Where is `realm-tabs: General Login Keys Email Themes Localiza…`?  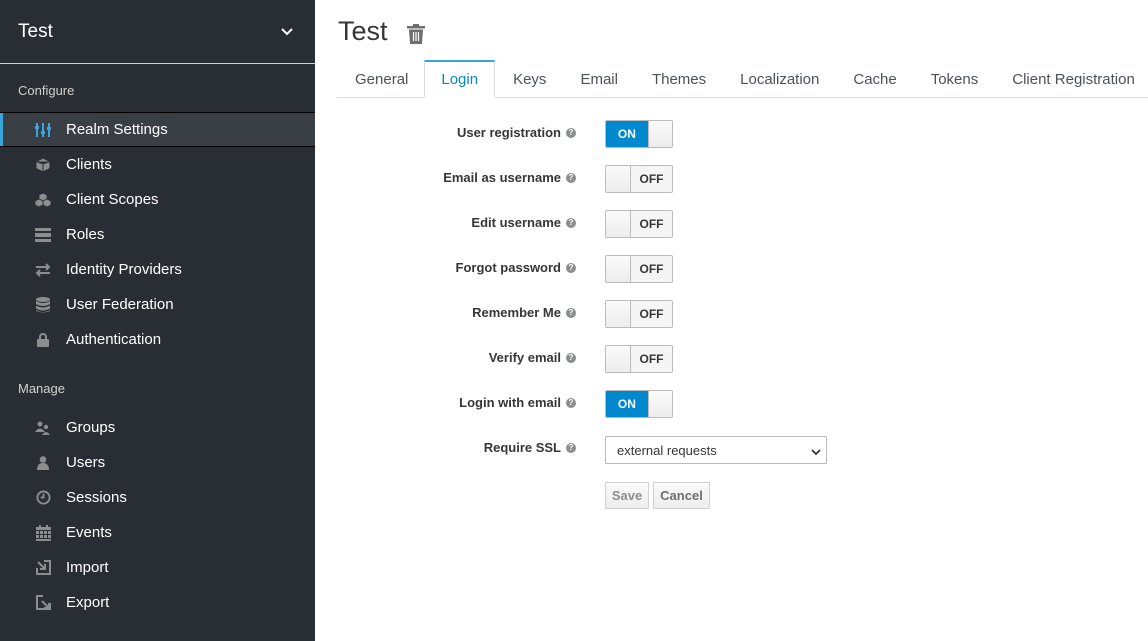
realm-tabs: General Login Keys Email Themes Localiza… is located at coordinates (742, 79).